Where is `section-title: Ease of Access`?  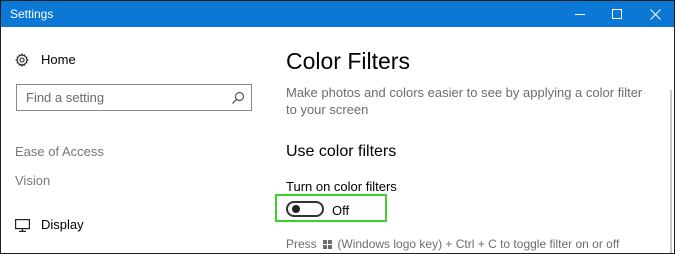 section-title: Ease of Access is located at coordinates (59, 151).